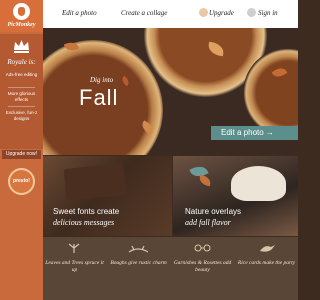  I want to click on cards-feature-text: Rice cards make the party, so click(266, 263).